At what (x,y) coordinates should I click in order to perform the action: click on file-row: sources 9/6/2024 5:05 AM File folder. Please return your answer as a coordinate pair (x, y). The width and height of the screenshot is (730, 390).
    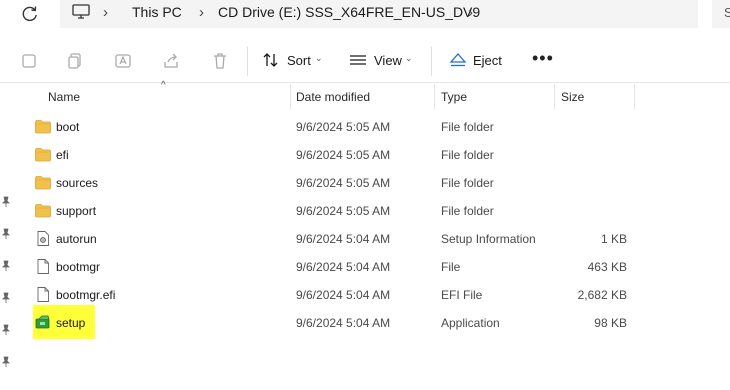
    Looking at the image, I should click on (333, 183).